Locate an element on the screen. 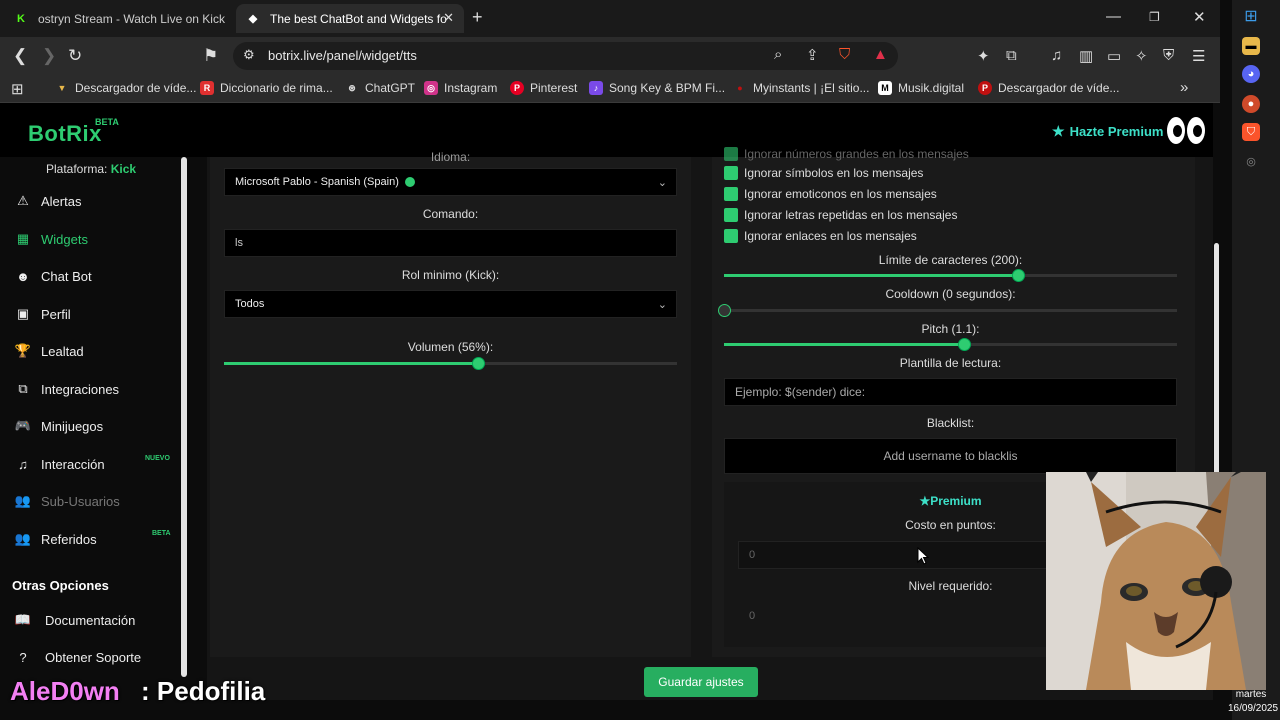  checkbox-ignore-links: Ignorar enlaces en los mensajes is located at coordinates (820, 236).